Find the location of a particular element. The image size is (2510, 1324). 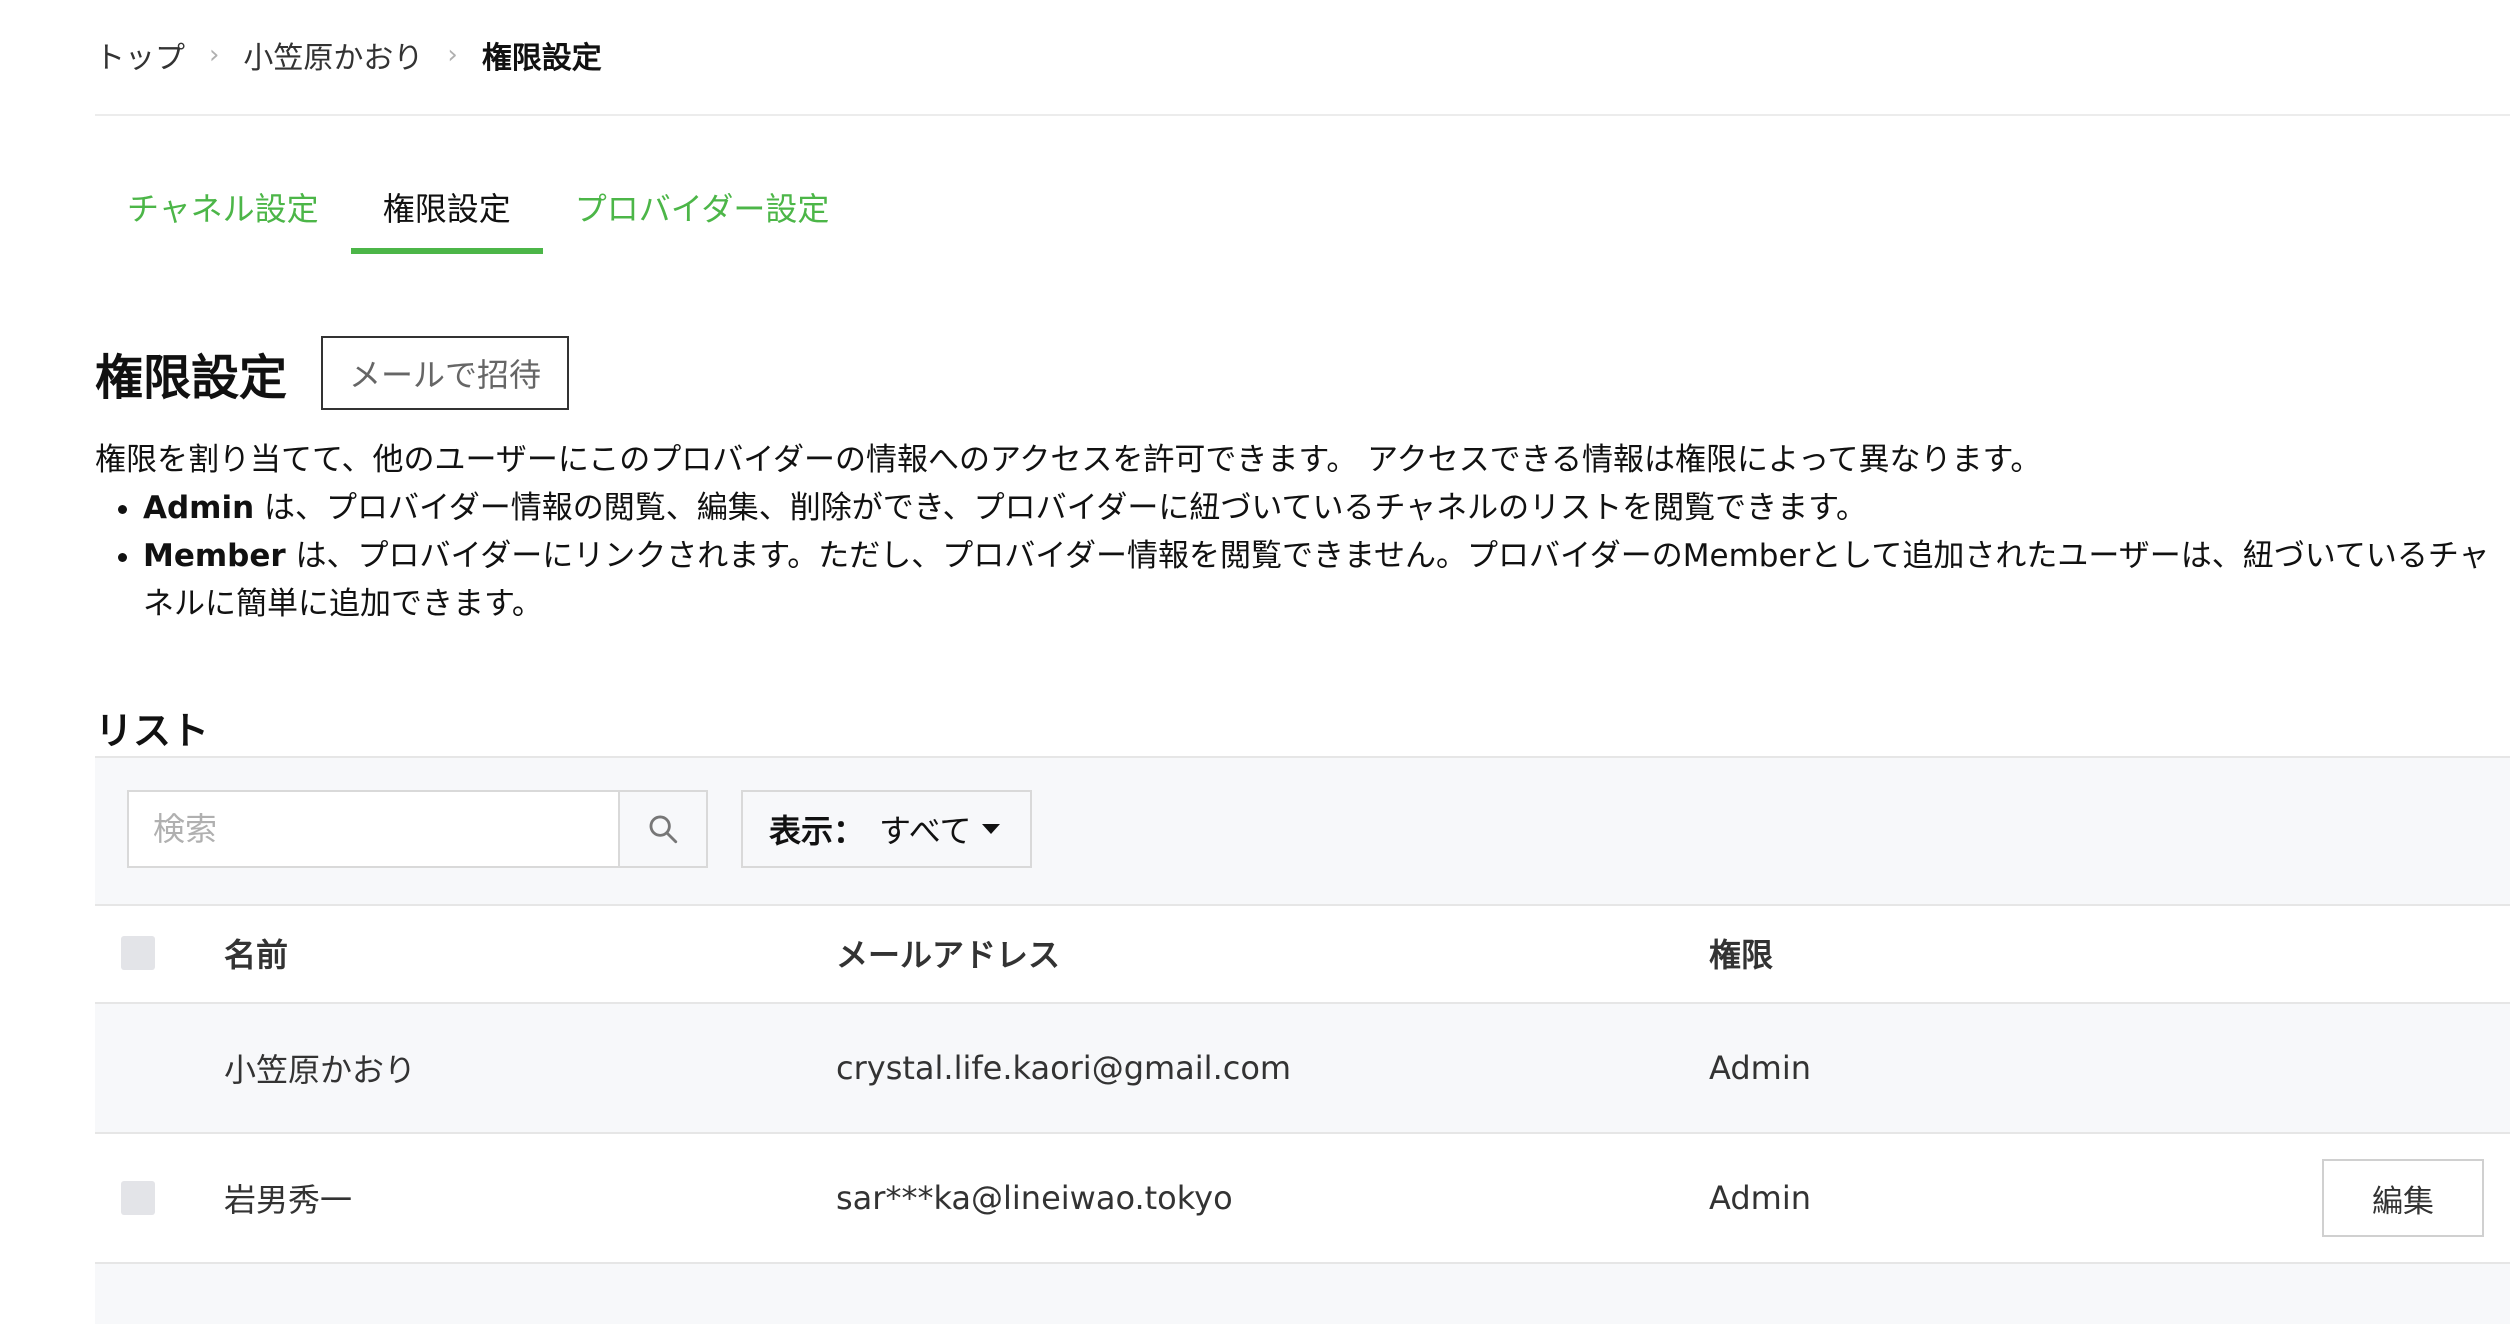

list-toolbar: 表示： すべて is located at coordinates (1302, 831).